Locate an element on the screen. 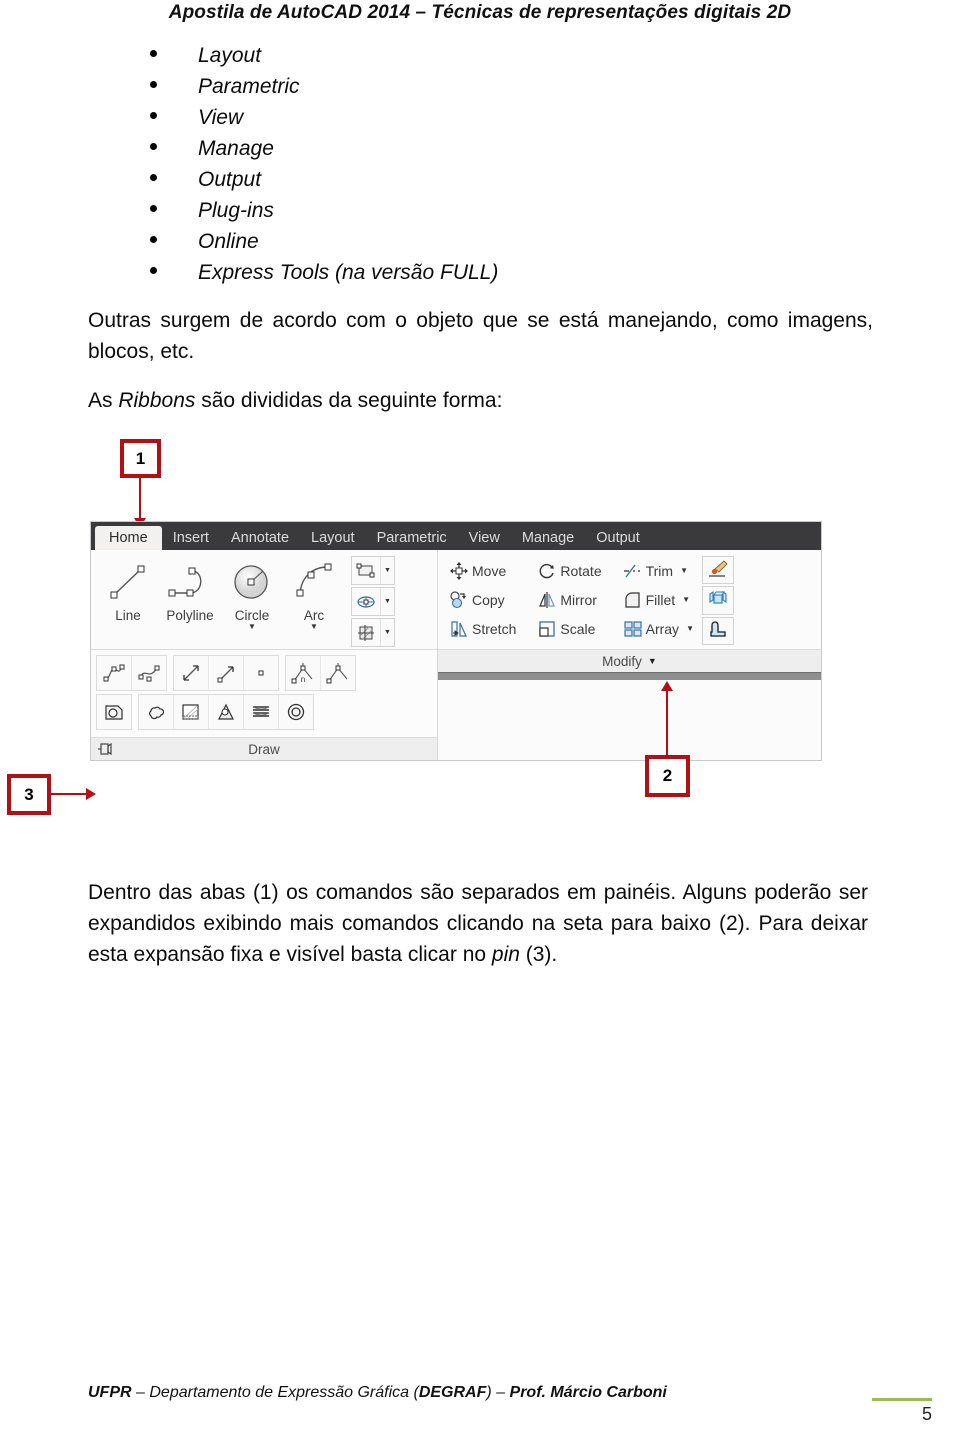  panel-title-draw-label: Draw is located at coordinates (264, 749).